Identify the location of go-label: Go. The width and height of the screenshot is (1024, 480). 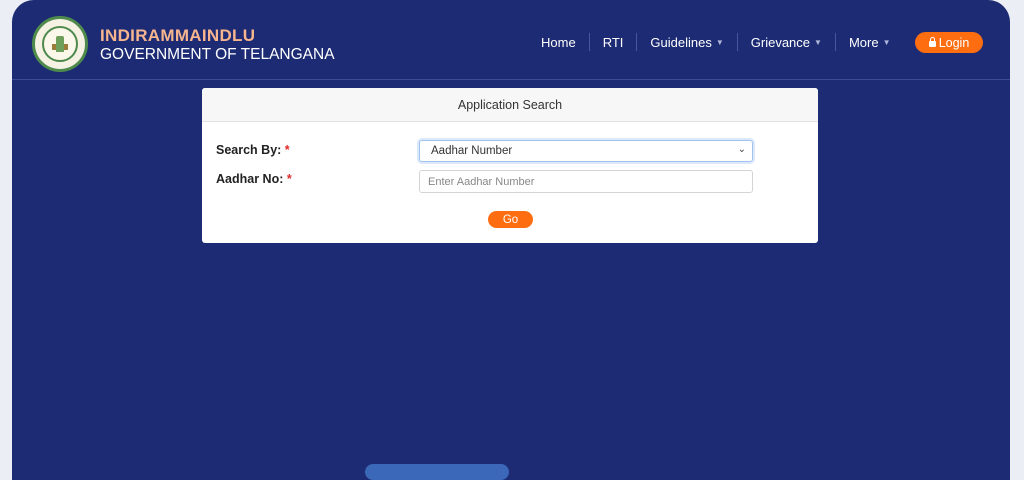
(510, 219).